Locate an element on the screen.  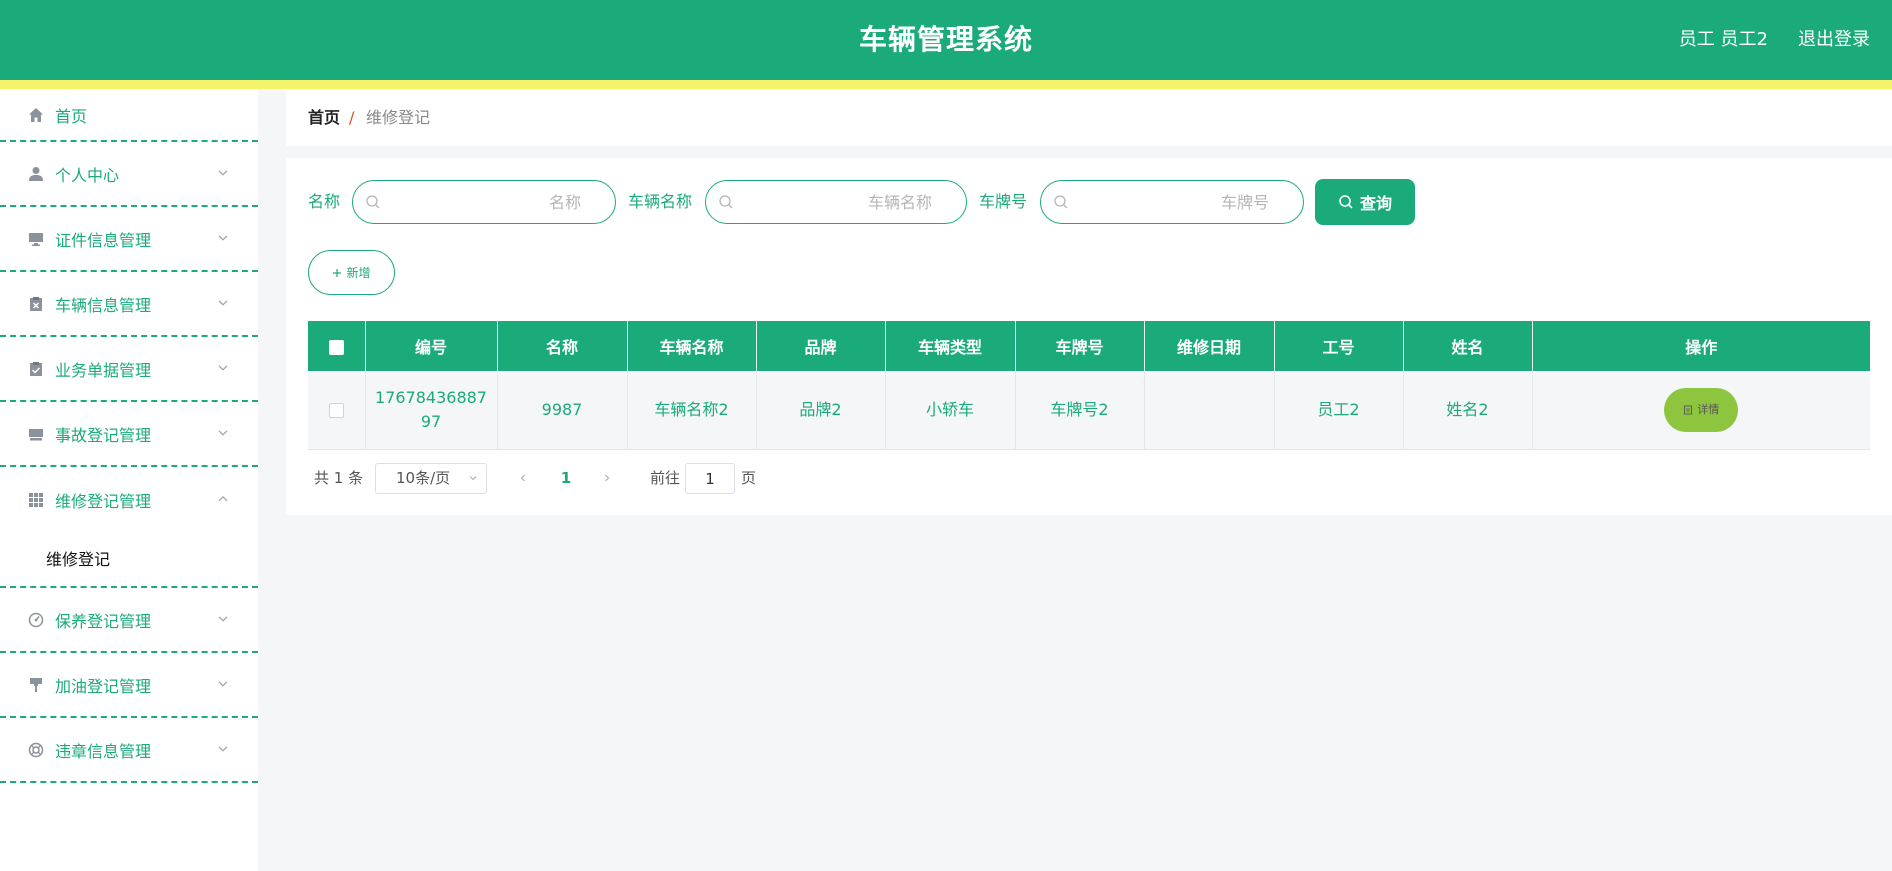
name-search-input is located at coordinates (485, 202).